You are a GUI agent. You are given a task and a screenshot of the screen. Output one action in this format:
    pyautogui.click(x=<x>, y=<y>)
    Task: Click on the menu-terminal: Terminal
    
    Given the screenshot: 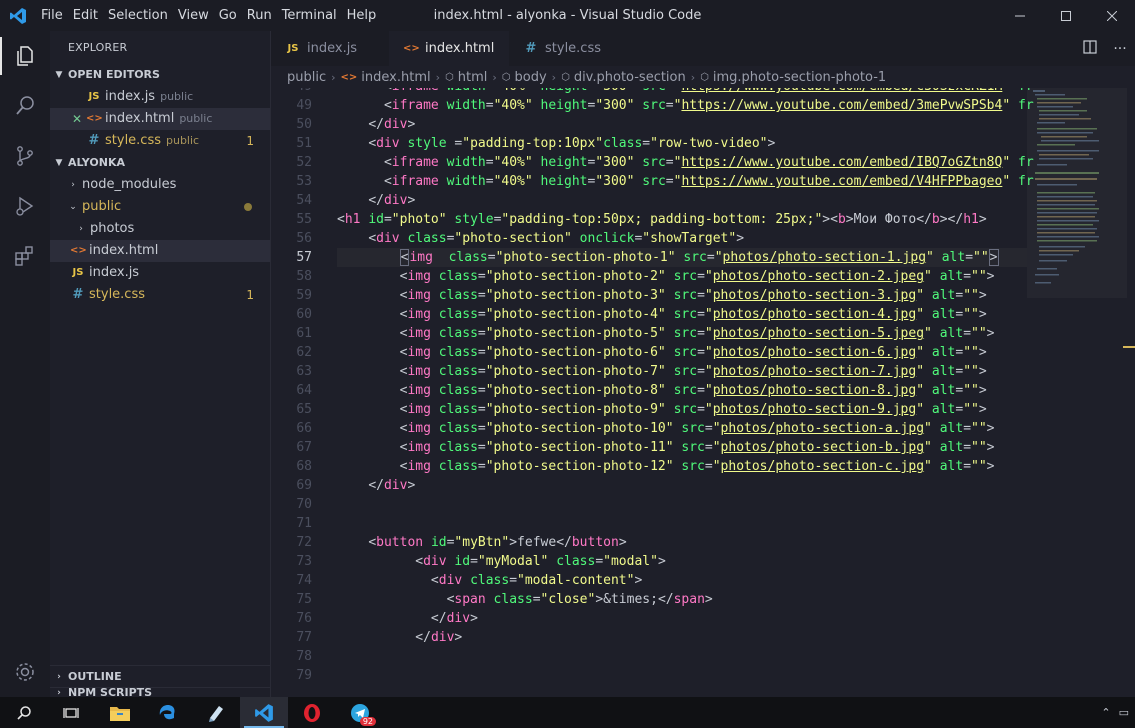 What is the action you would take?
    pyautogui.click(x=309, y=15)
    